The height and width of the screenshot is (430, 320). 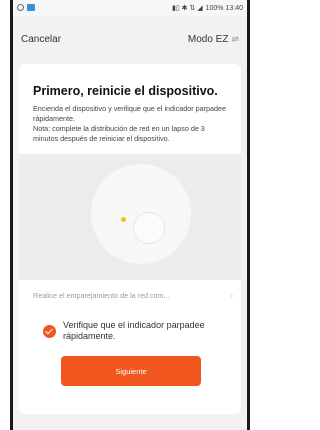 I want to click on mode-selector: Modo EZ ⇌, so click(x=213, y=39).